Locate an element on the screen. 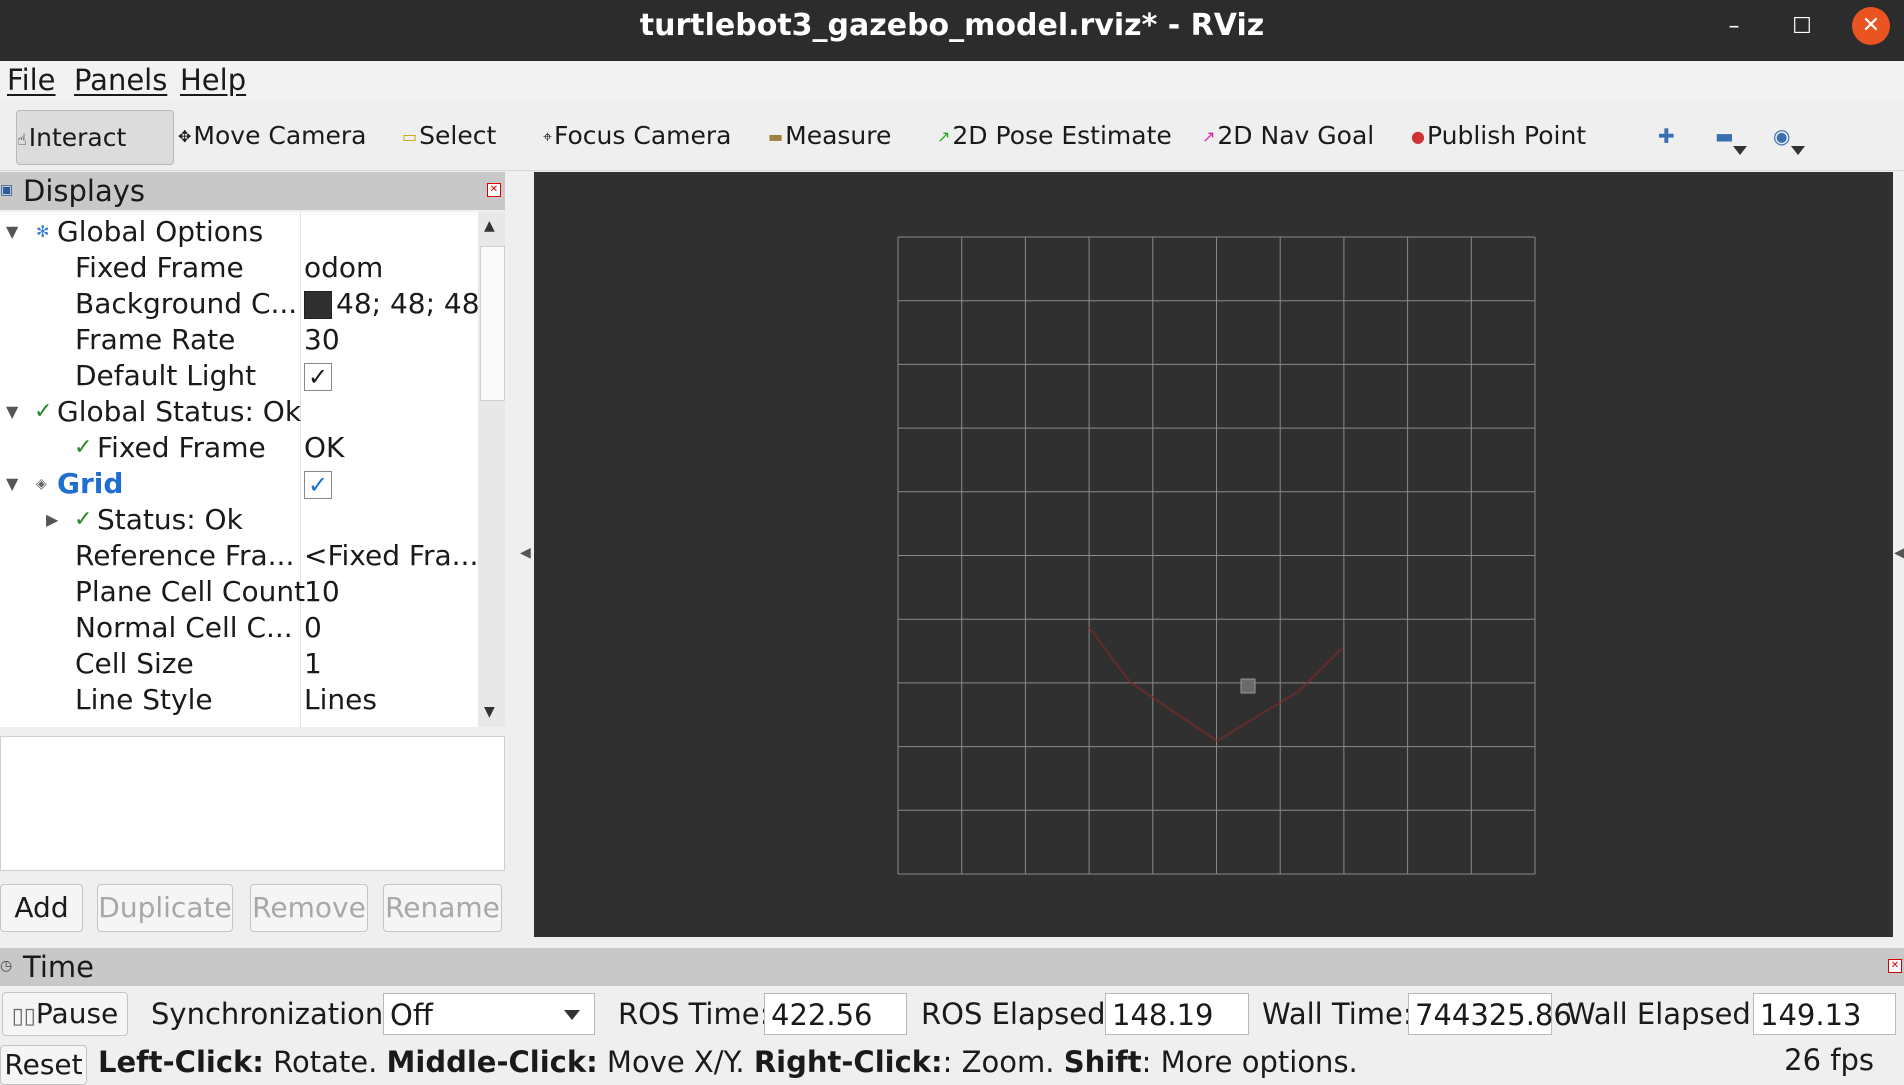 Image resolution: width=1904 pixels, height=1085 pixels. chevron-right-icon: ▶ is located at coordinates (52, 520).